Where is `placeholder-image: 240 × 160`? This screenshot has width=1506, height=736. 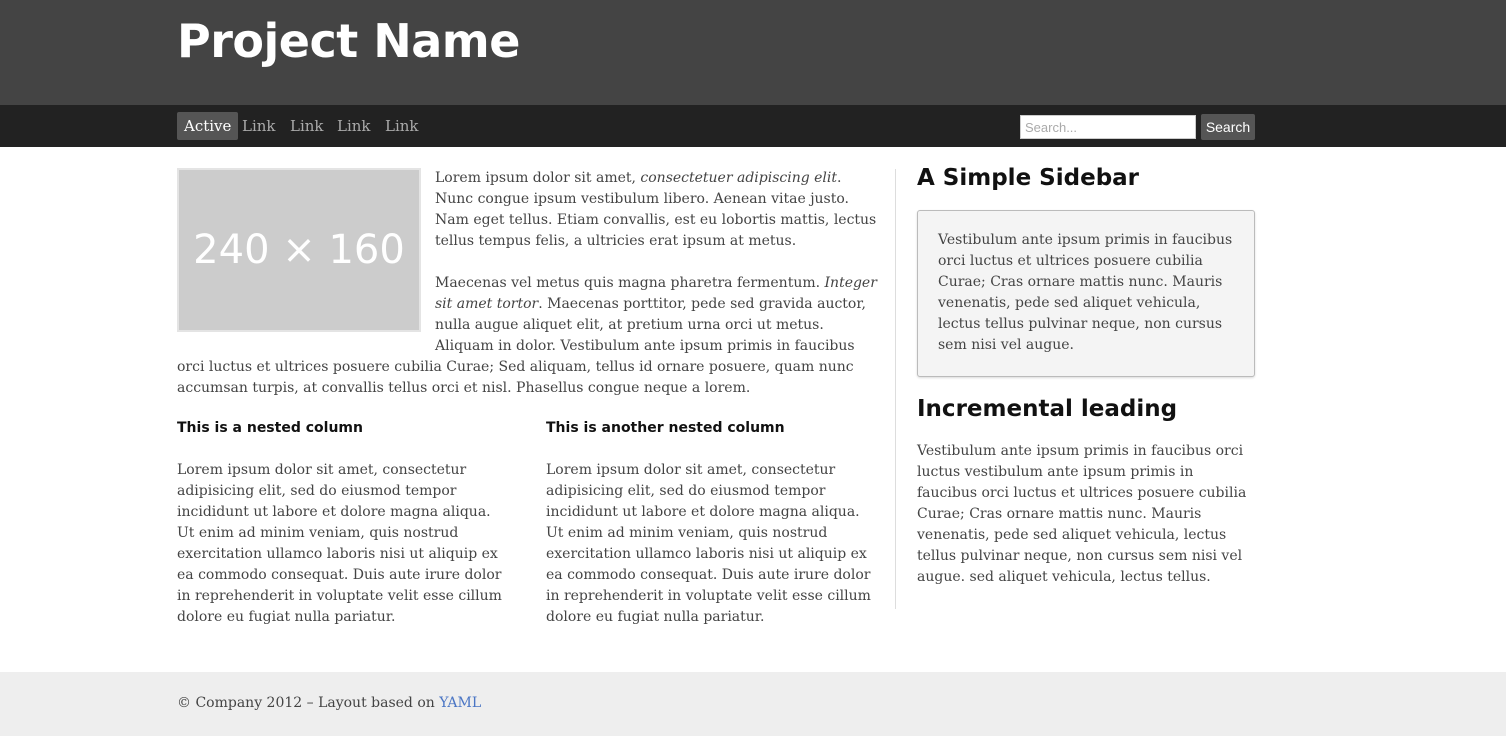
placeholder-image: 240 × 160 is located at coordinates (299, 250).